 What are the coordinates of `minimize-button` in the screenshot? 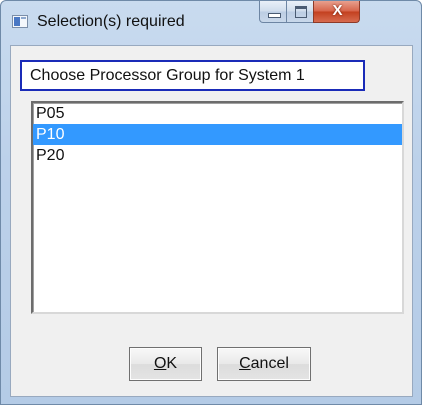 It's located at (273, 12).